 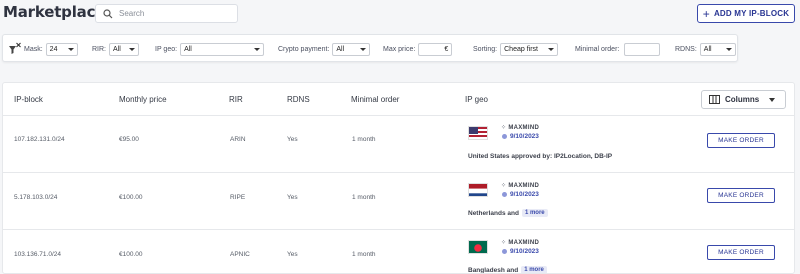 What do you see at coordinates (493, 270) in the screenshot?
I see `geo-country: Bangladesh and` at bounding box center [493, 270].